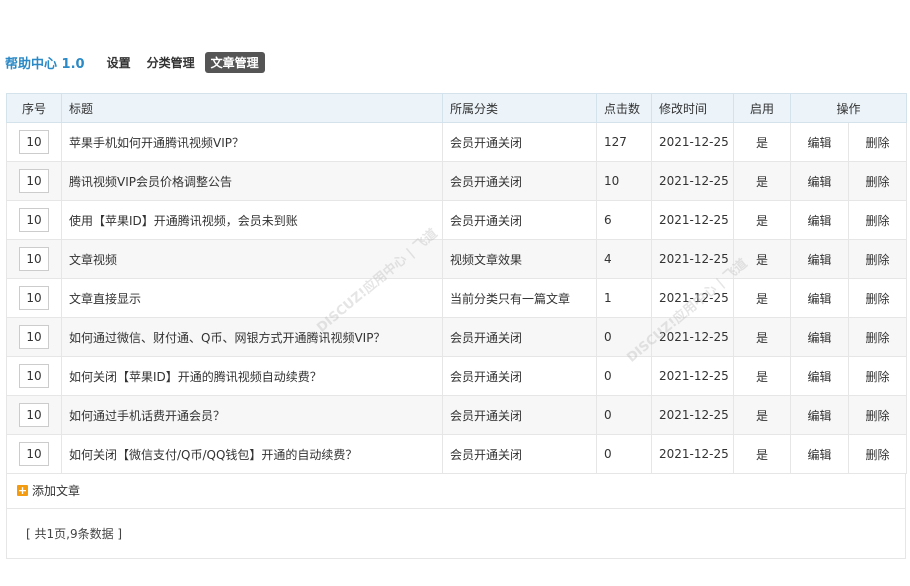  I want to click on title-cell: 使用【苹果ID】开通腾讯视频，会员未到账, so click(252, 220).